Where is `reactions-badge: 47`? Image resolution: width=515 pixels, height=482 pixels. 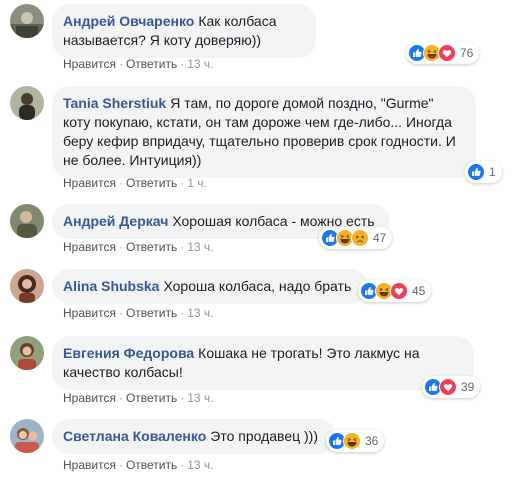 reactions-badge: 47 is located at coordinates (356, 238).